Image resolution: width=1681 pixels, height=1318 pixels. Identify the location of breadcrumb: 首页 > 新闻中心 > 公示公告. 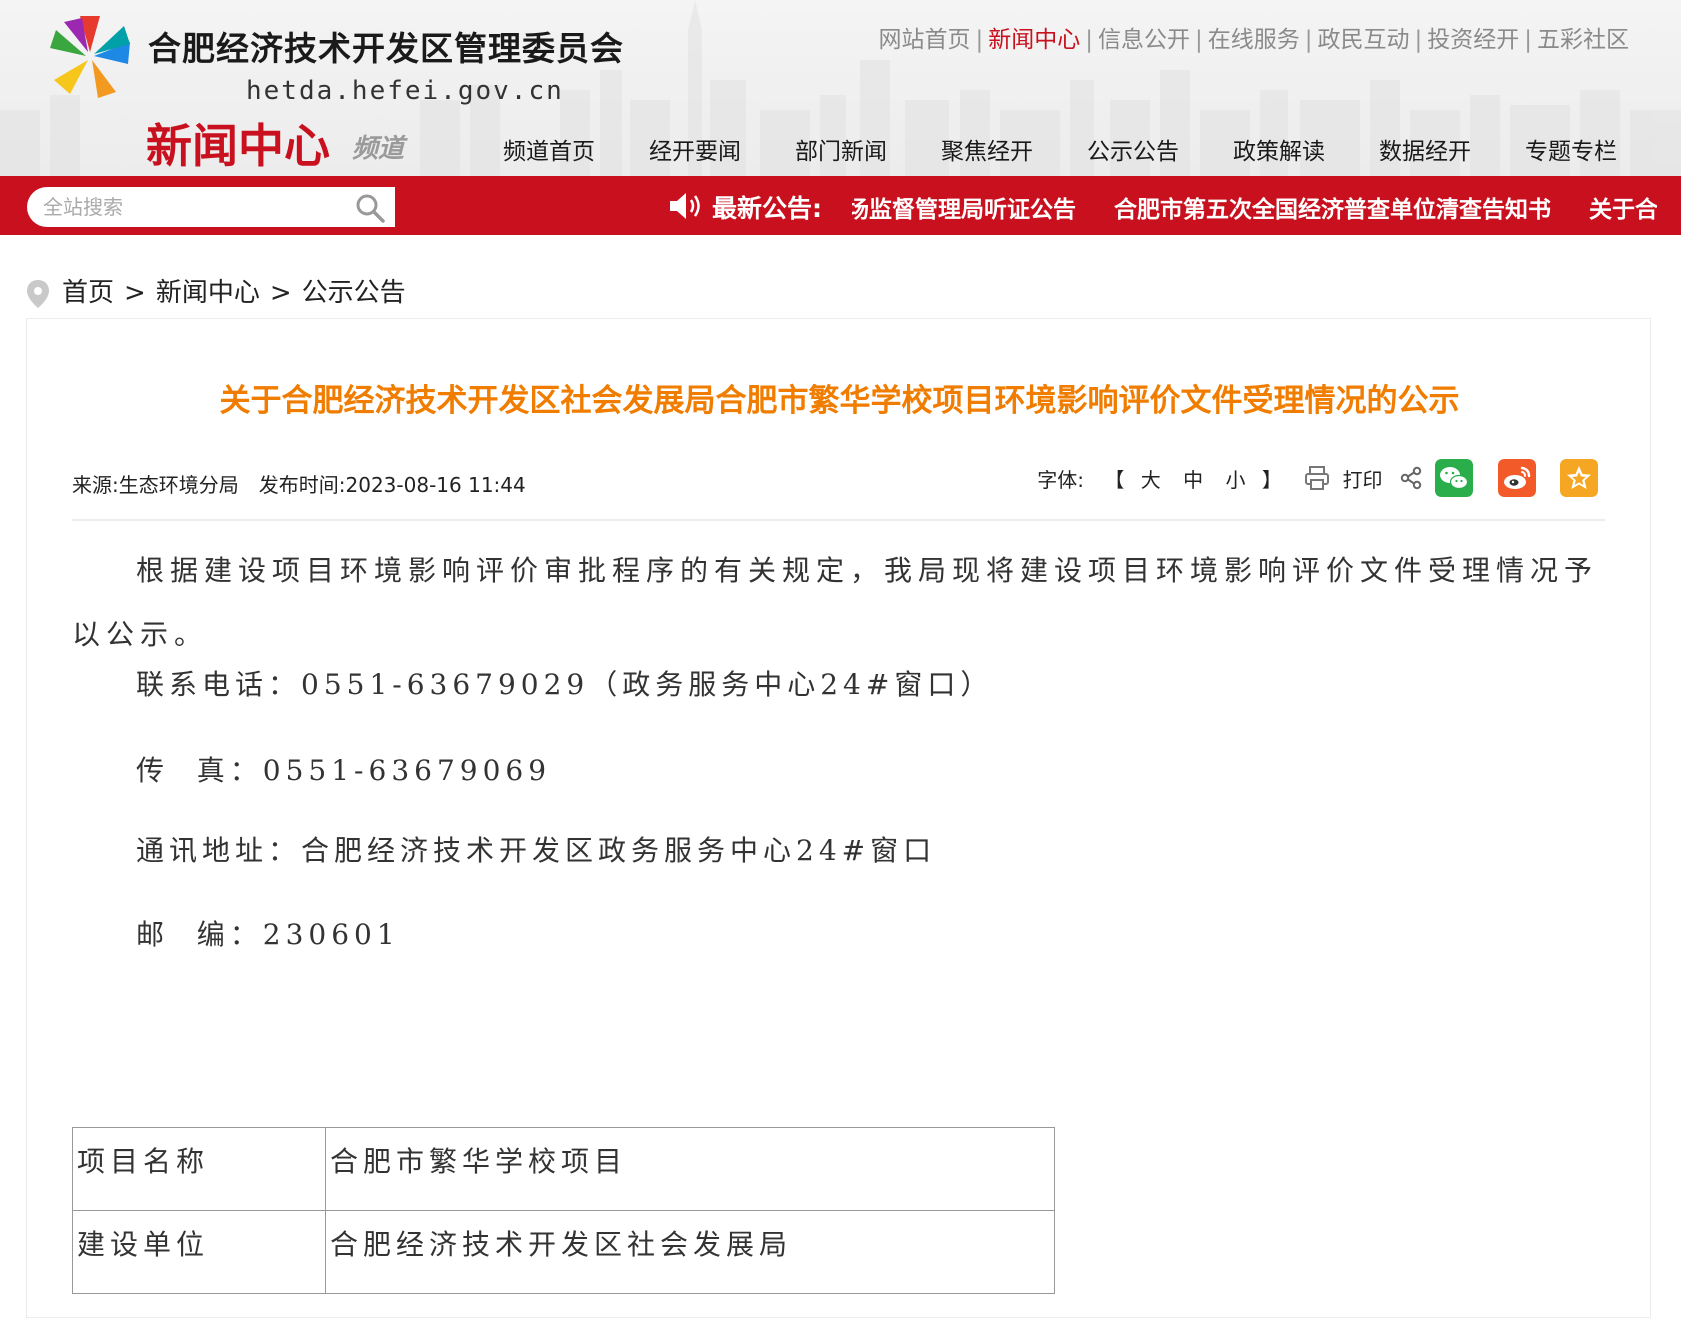
(216, 290).